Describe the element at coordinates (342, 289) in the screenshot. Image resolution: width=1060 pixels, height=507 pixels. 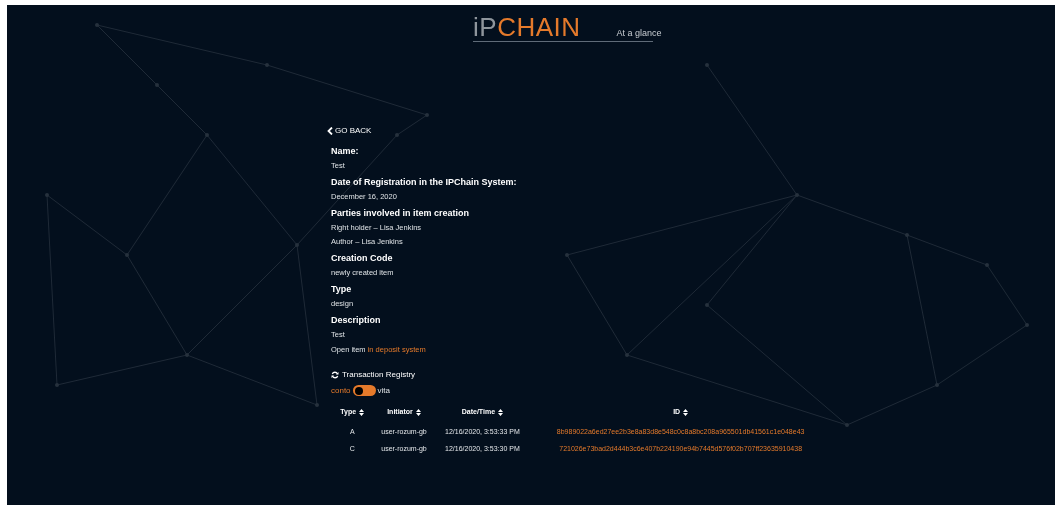
I see `field-label: Type` at that location.